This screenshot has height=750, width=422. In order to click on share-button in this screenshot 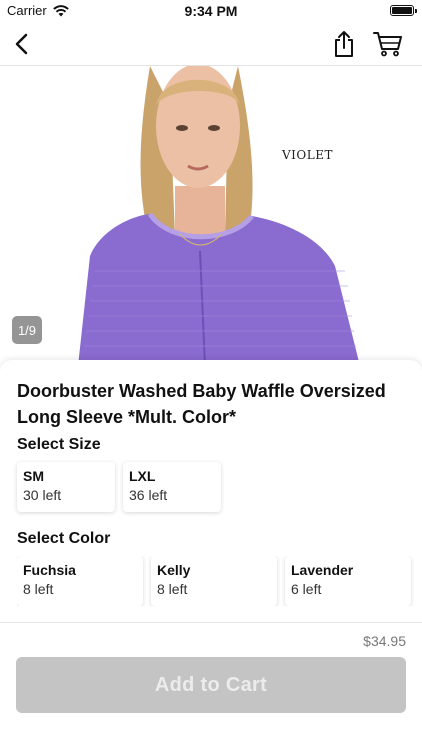, I will do `click(344, 44)`.